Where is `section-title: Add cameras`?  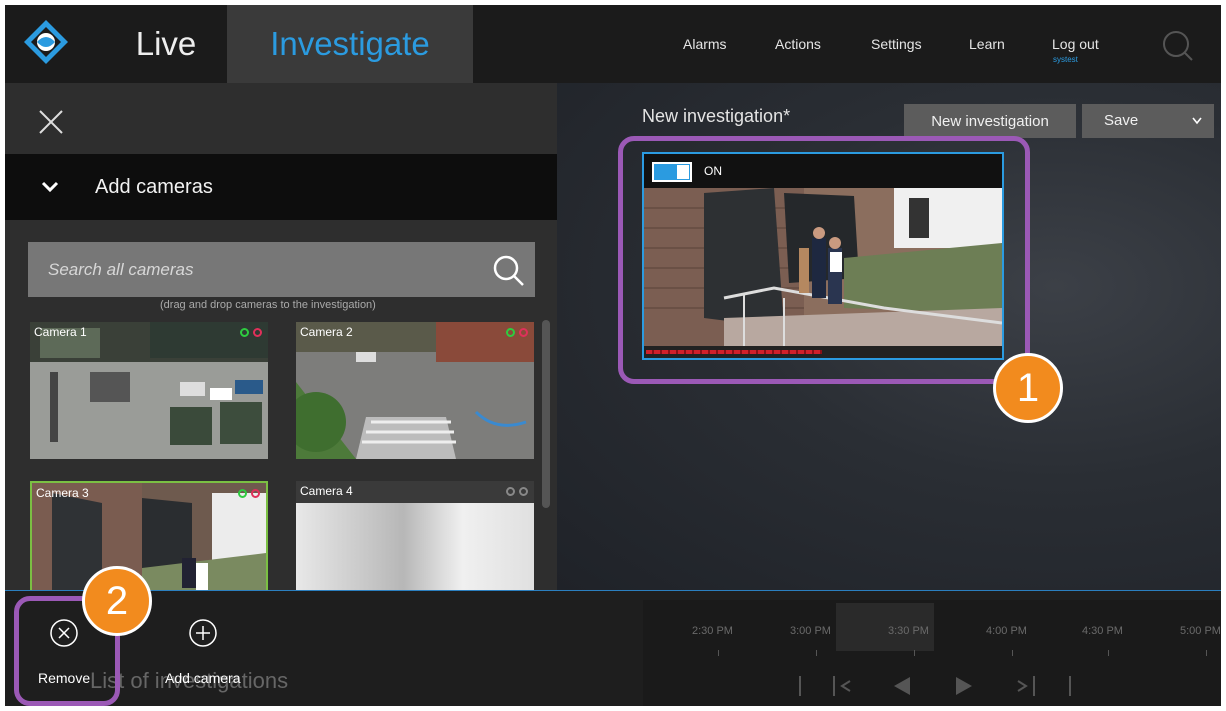 section-title: Add cameras is located at coordinates (154, 186).